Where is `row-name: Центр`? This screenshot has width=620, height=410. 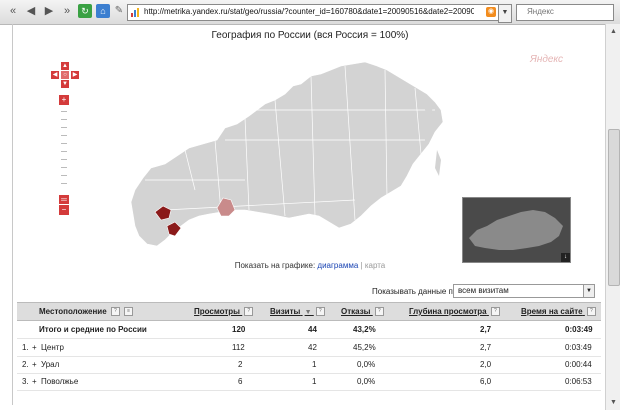 row-name: Центр is located at coordinates (52, 347).